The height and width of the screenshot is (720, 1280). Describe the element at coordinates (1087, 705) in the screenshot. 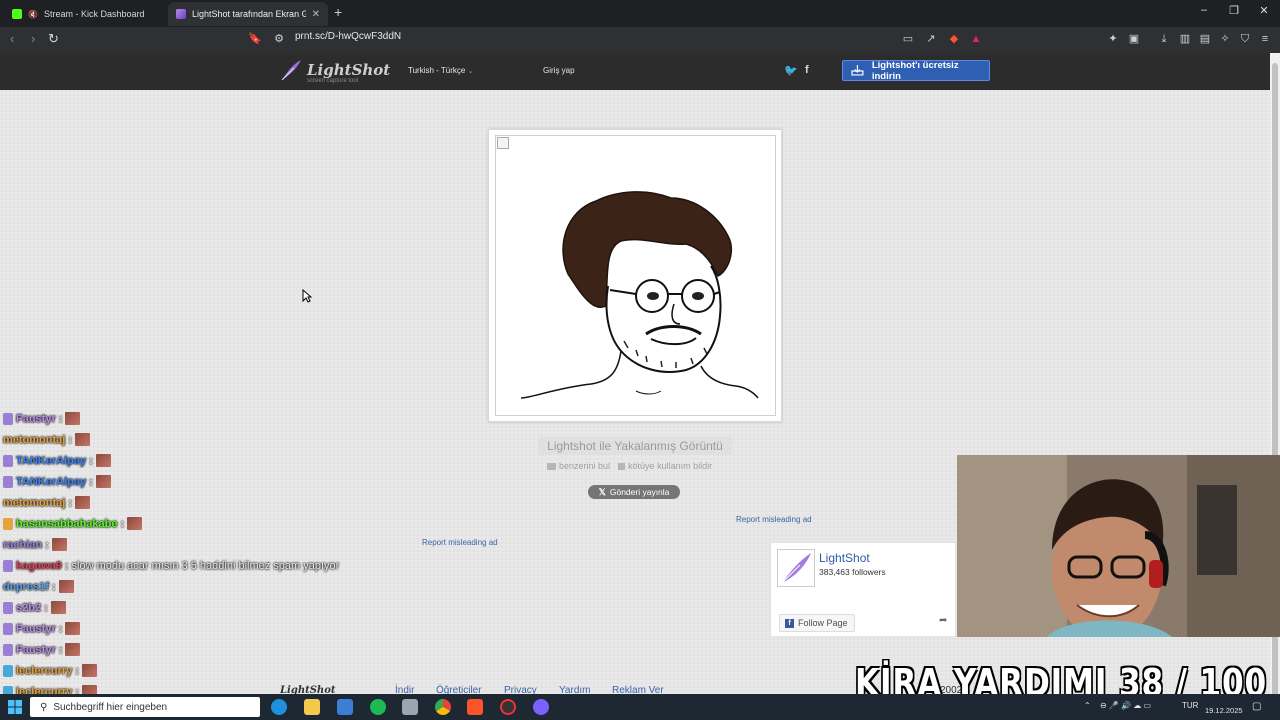

I see `tray-chevron-up-icon: ⌃` at that location.